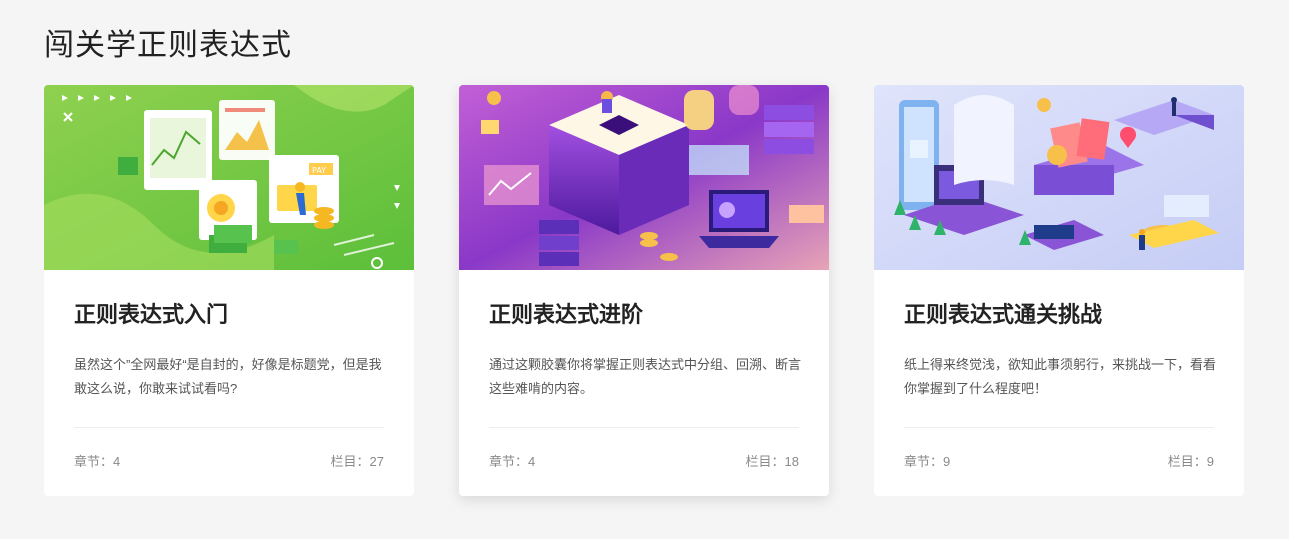  I want to click on card-title: 正则表达式进阶, so click(566, 314).